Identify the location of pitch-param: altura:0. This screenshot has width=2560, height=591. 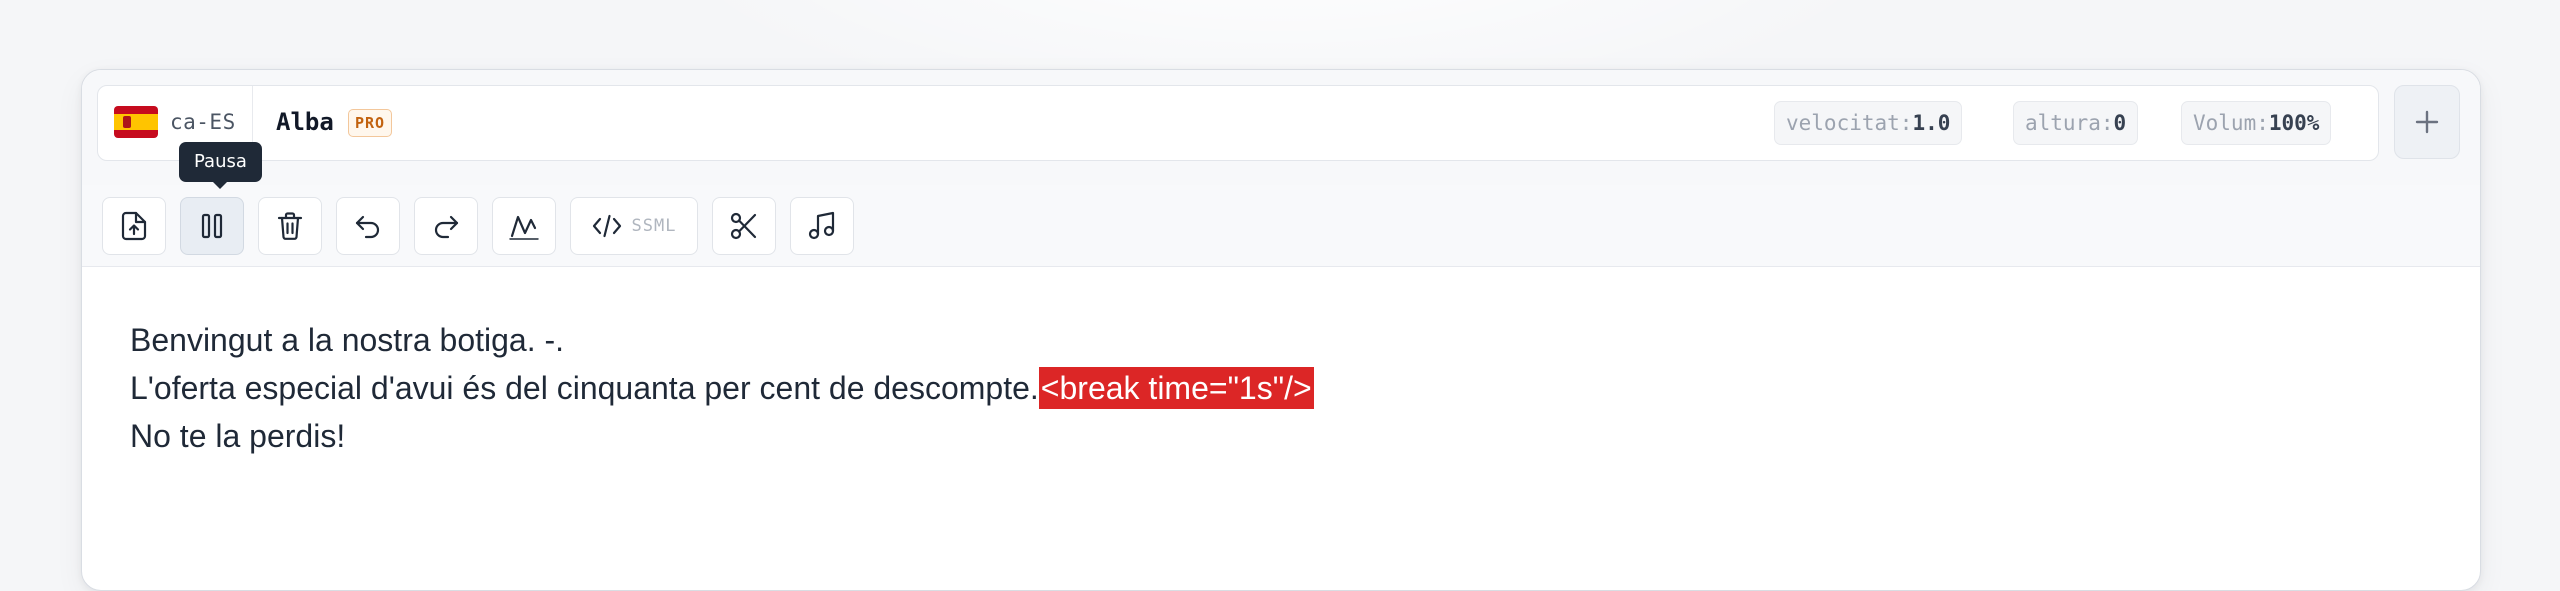
(2076, 123).